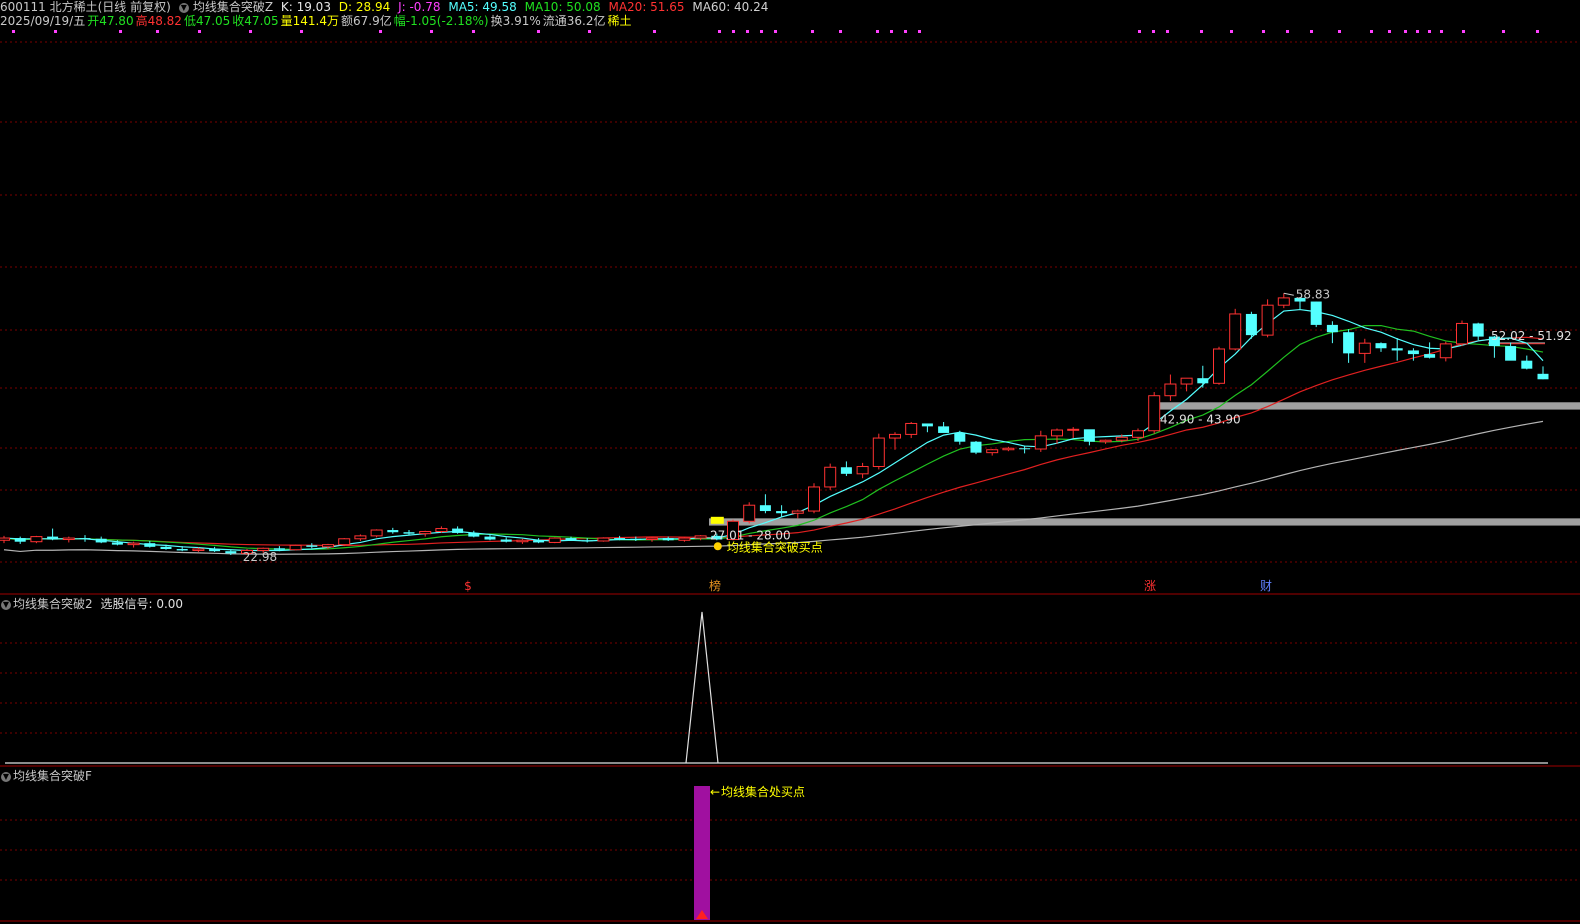  I want to click on event-marker: 榜, so click(715, 585).